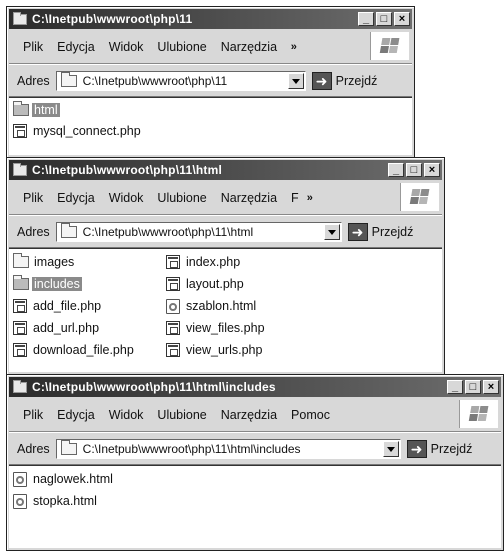 This screenshot has width=504, height=551. What do you see at coordinates (87, 131) in the screenshot?
I see `file-name: mysql_connect.php` at bounding box center [87, 131].